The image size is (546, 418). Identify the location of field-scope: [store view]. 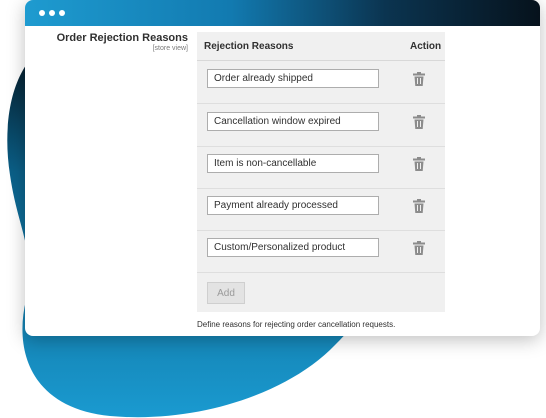
(170, 48).